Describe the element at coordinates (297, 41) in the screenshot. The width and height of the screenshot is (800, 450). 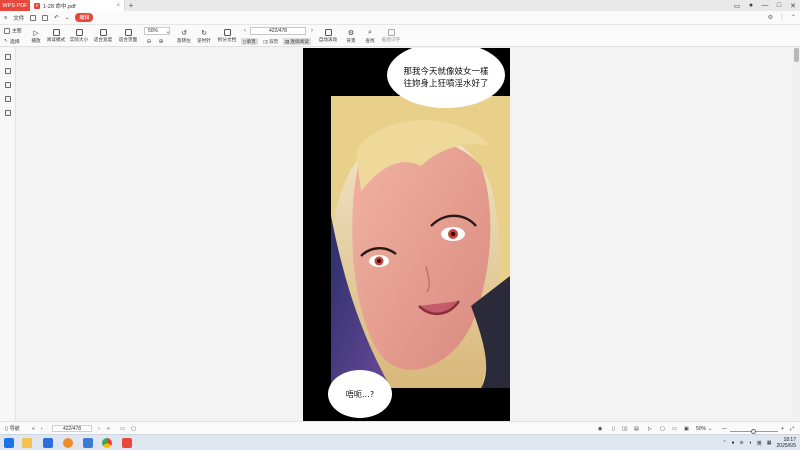
I see `continuous-button: ▤ 连续阅读` at that location.